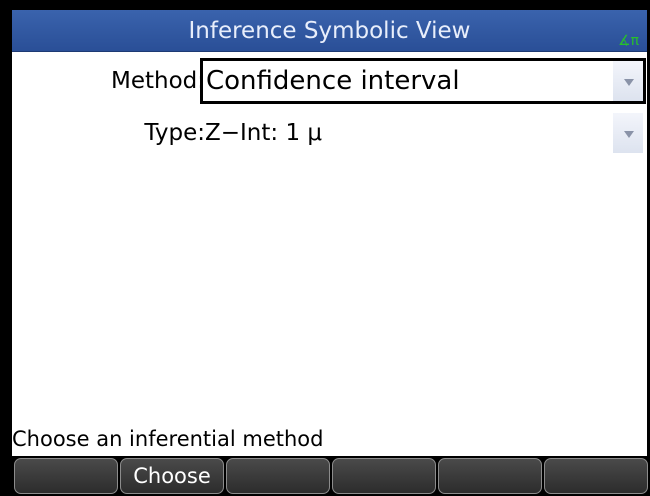 The height and width of the screenshot is (496, 650). Describe the element at coordinates (331, 476) in the screenshot. I see `softkey-bar: Choose` at that location.